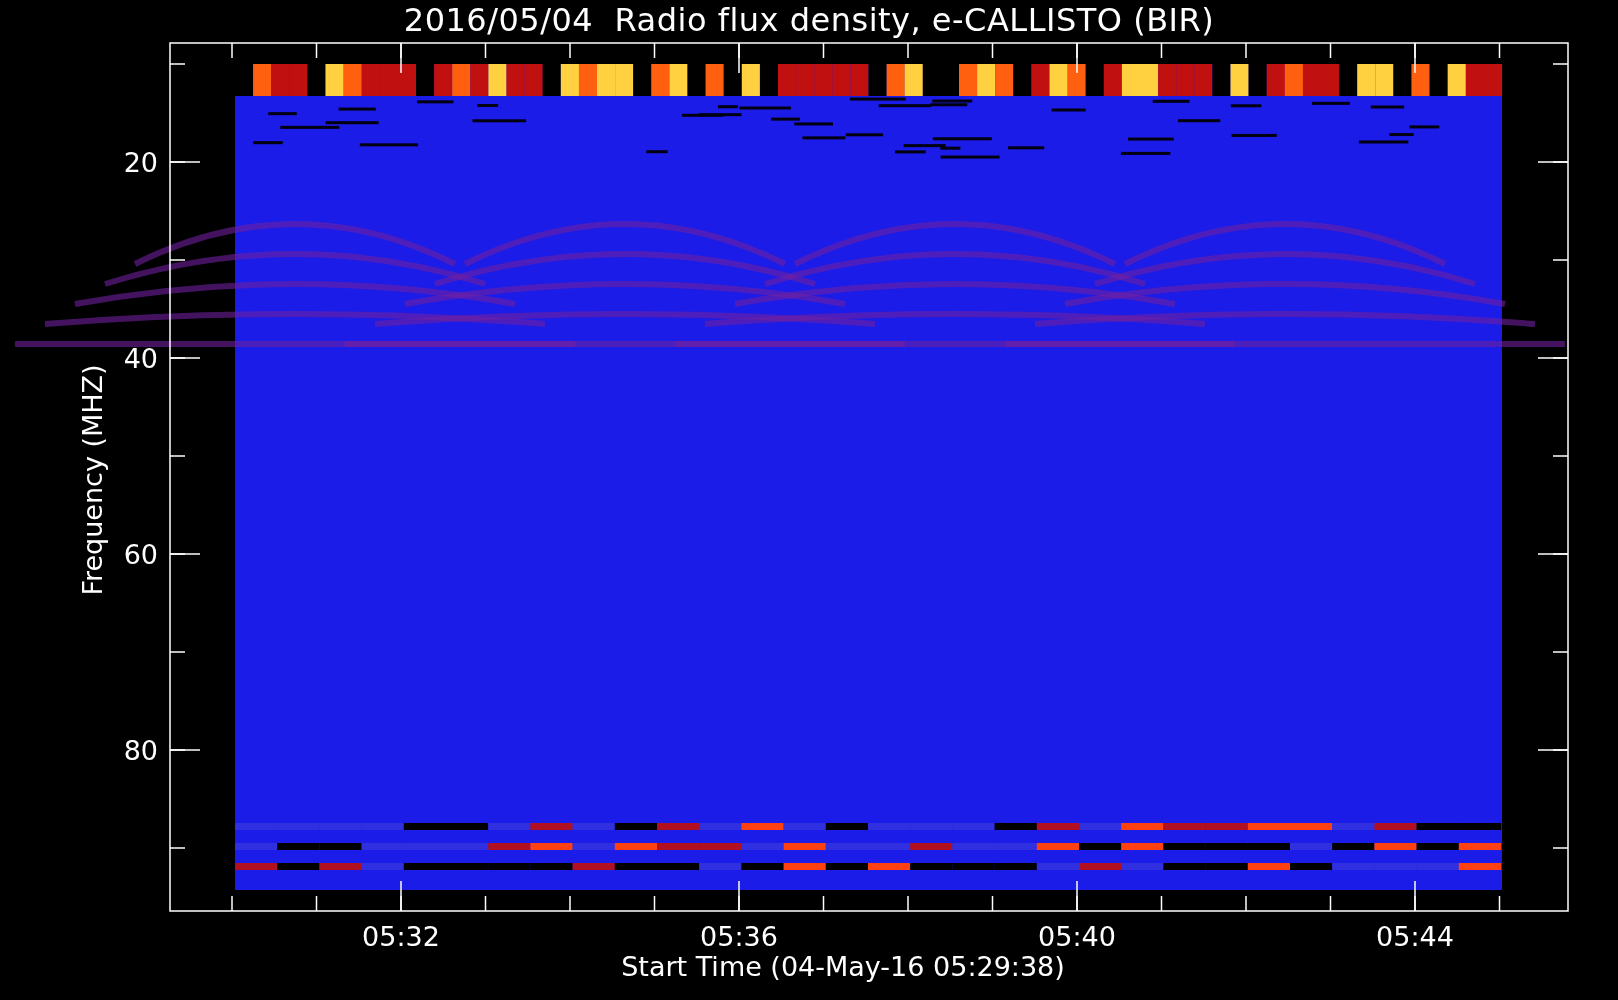  What do you see at coordinates (809, 20) in the screenshot?
I see `chart-title: 2016/05/04 Radio flux density, e-CALLISTO (BIR)` at bounding box center [809, 20].